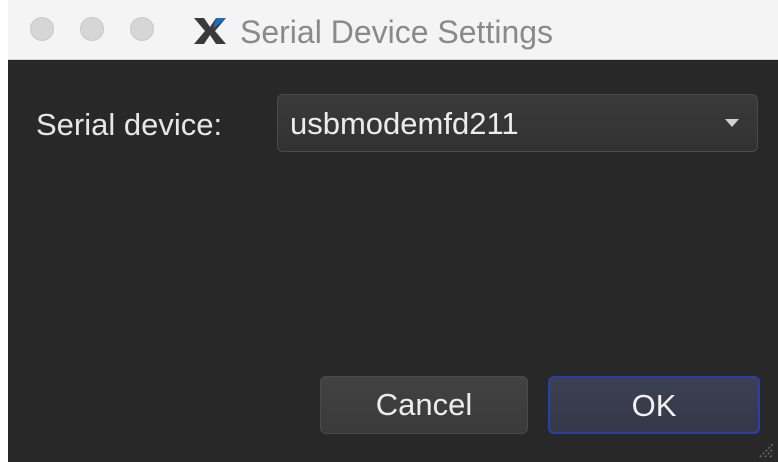  I want to click on zoom-window-button, so click(142, 29).